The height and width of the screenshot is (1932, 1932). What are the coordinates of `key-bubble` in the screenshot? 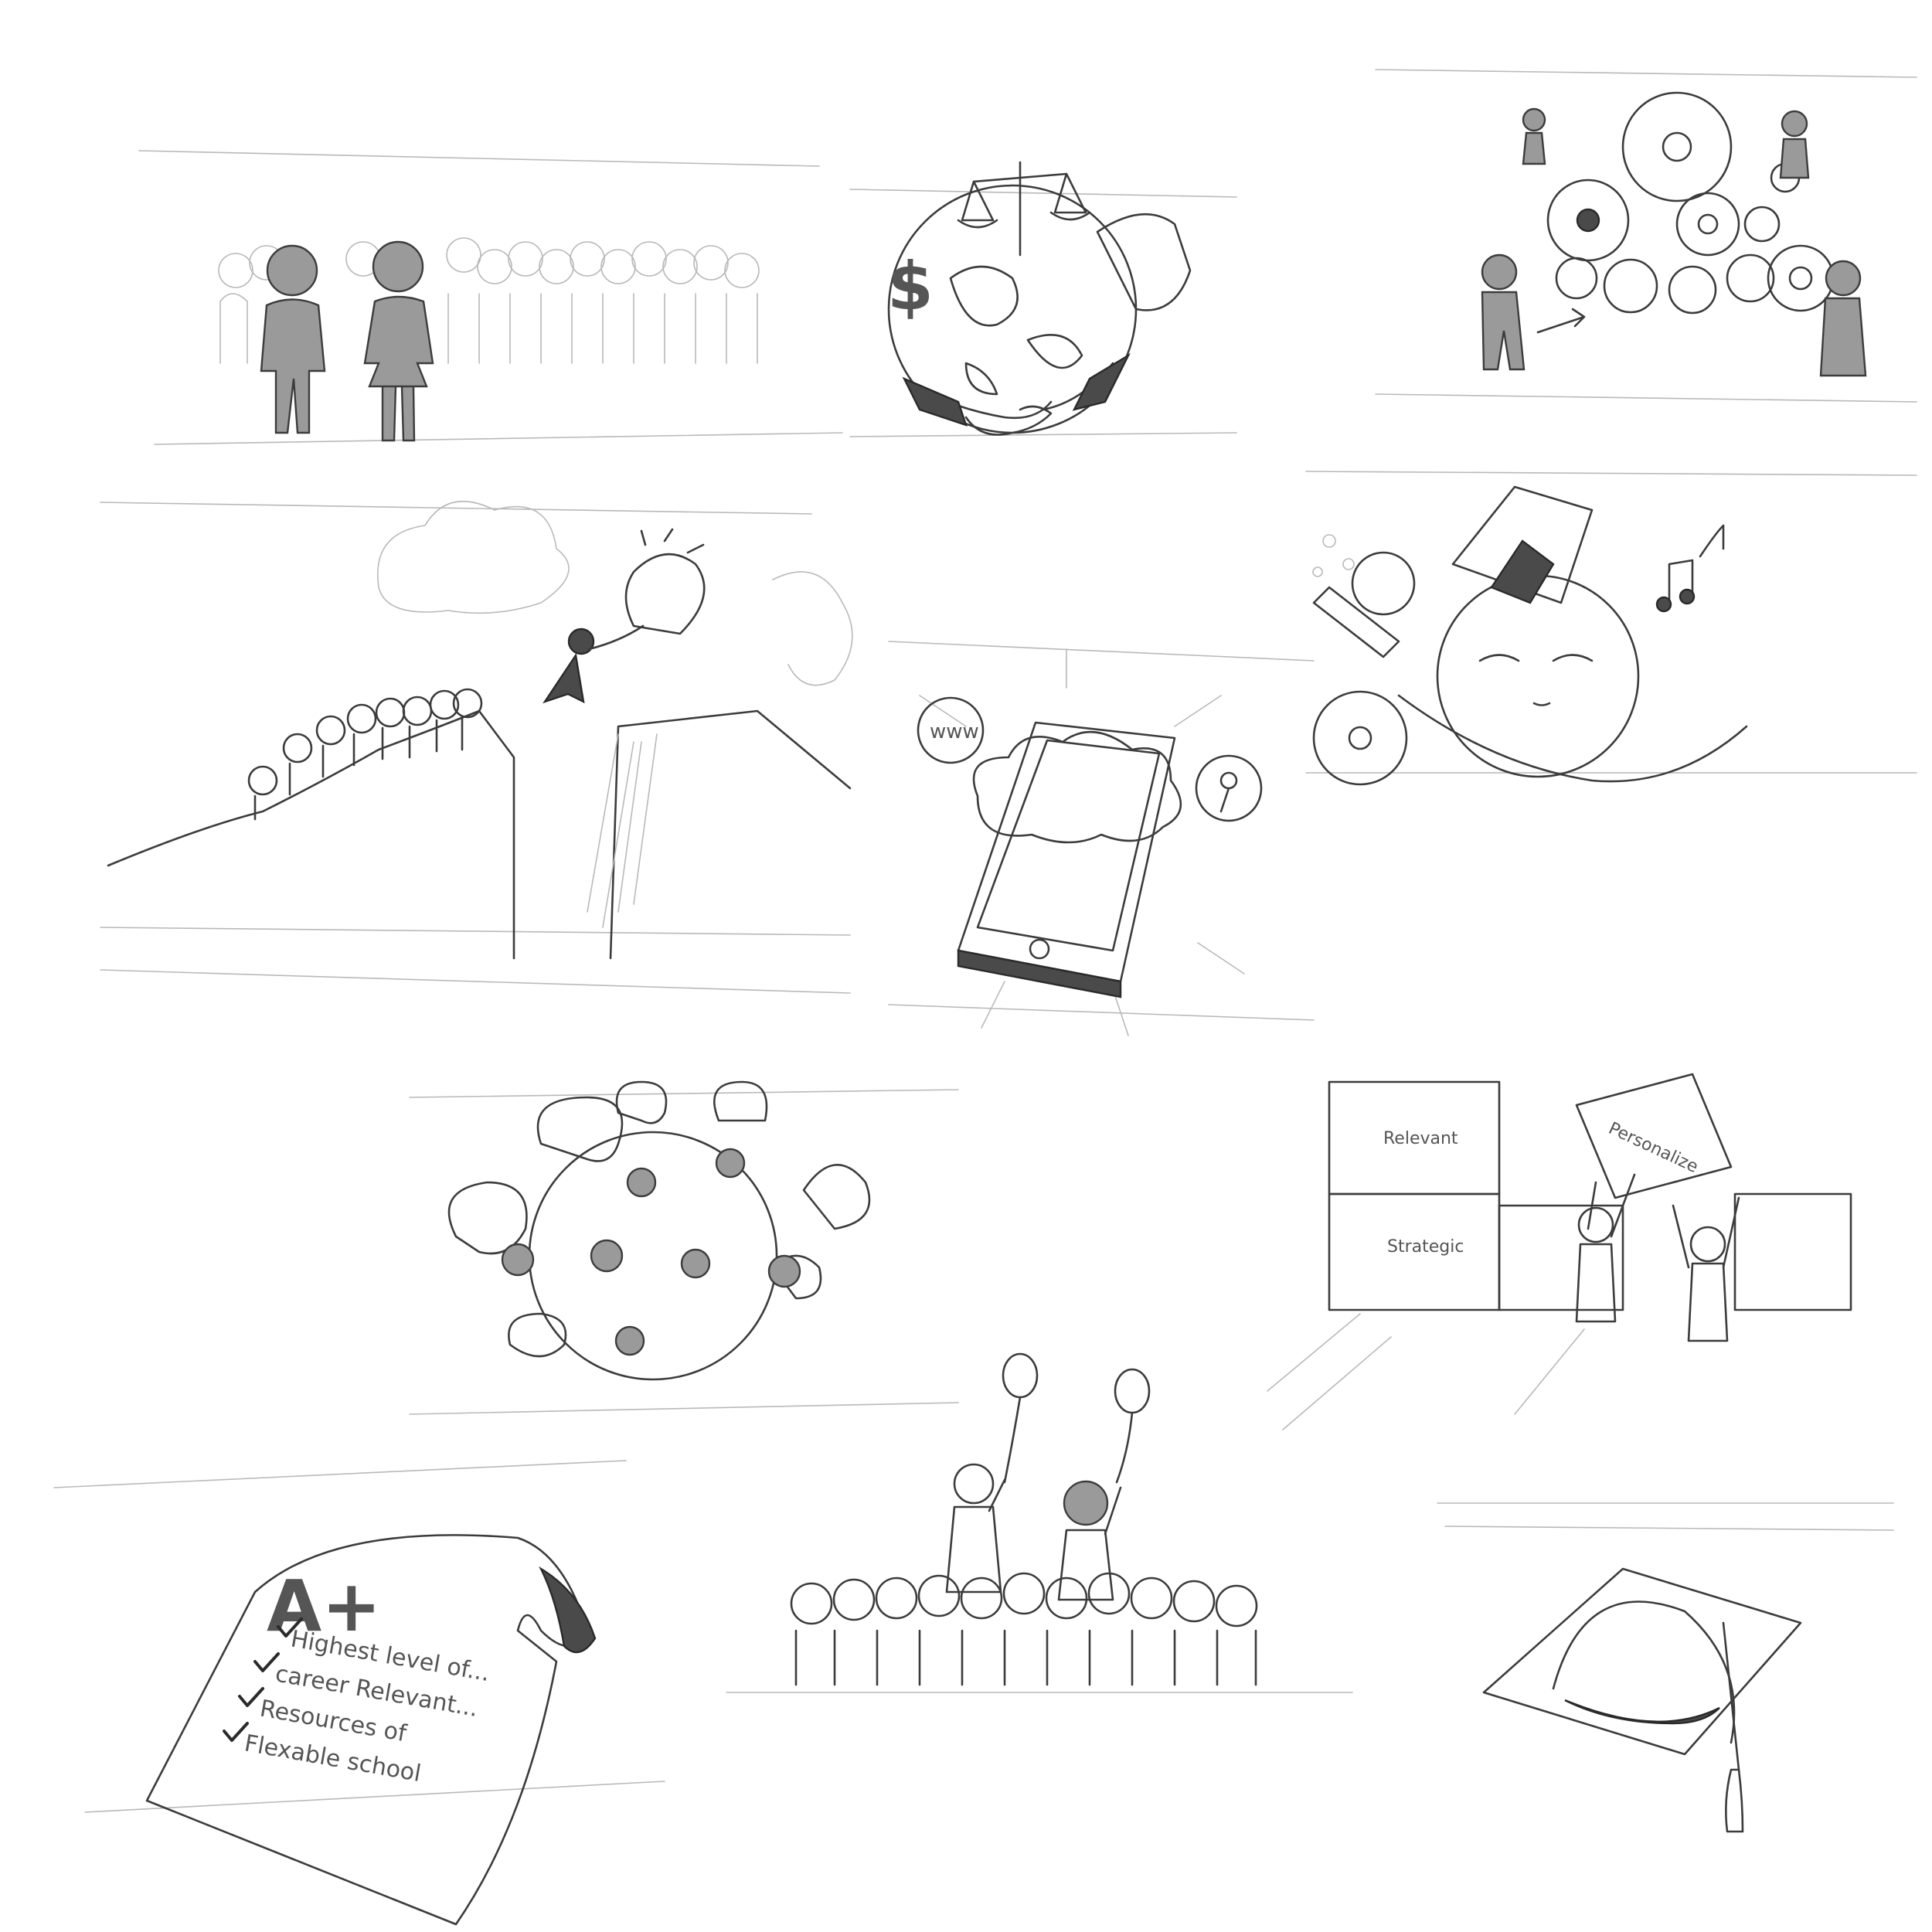 It's located at (1229, 788).